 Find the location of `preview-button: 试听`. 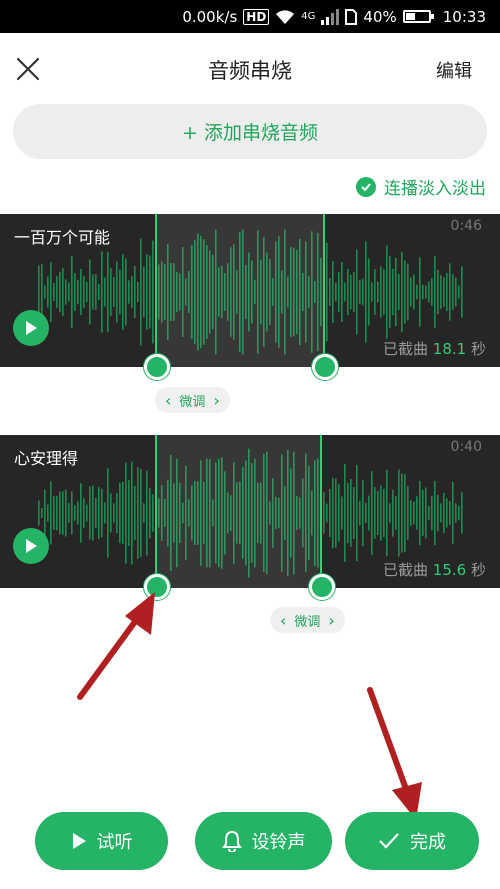

preview-button: 试听 is located at coordinates (101, 841).